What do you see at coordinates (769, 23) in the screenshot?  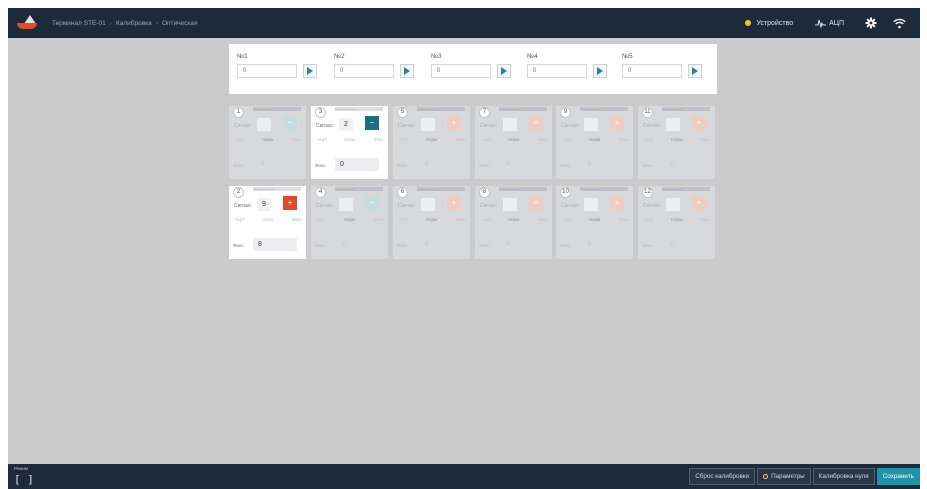 I see `device-status: Устройство` at bounding box center [769, 23].